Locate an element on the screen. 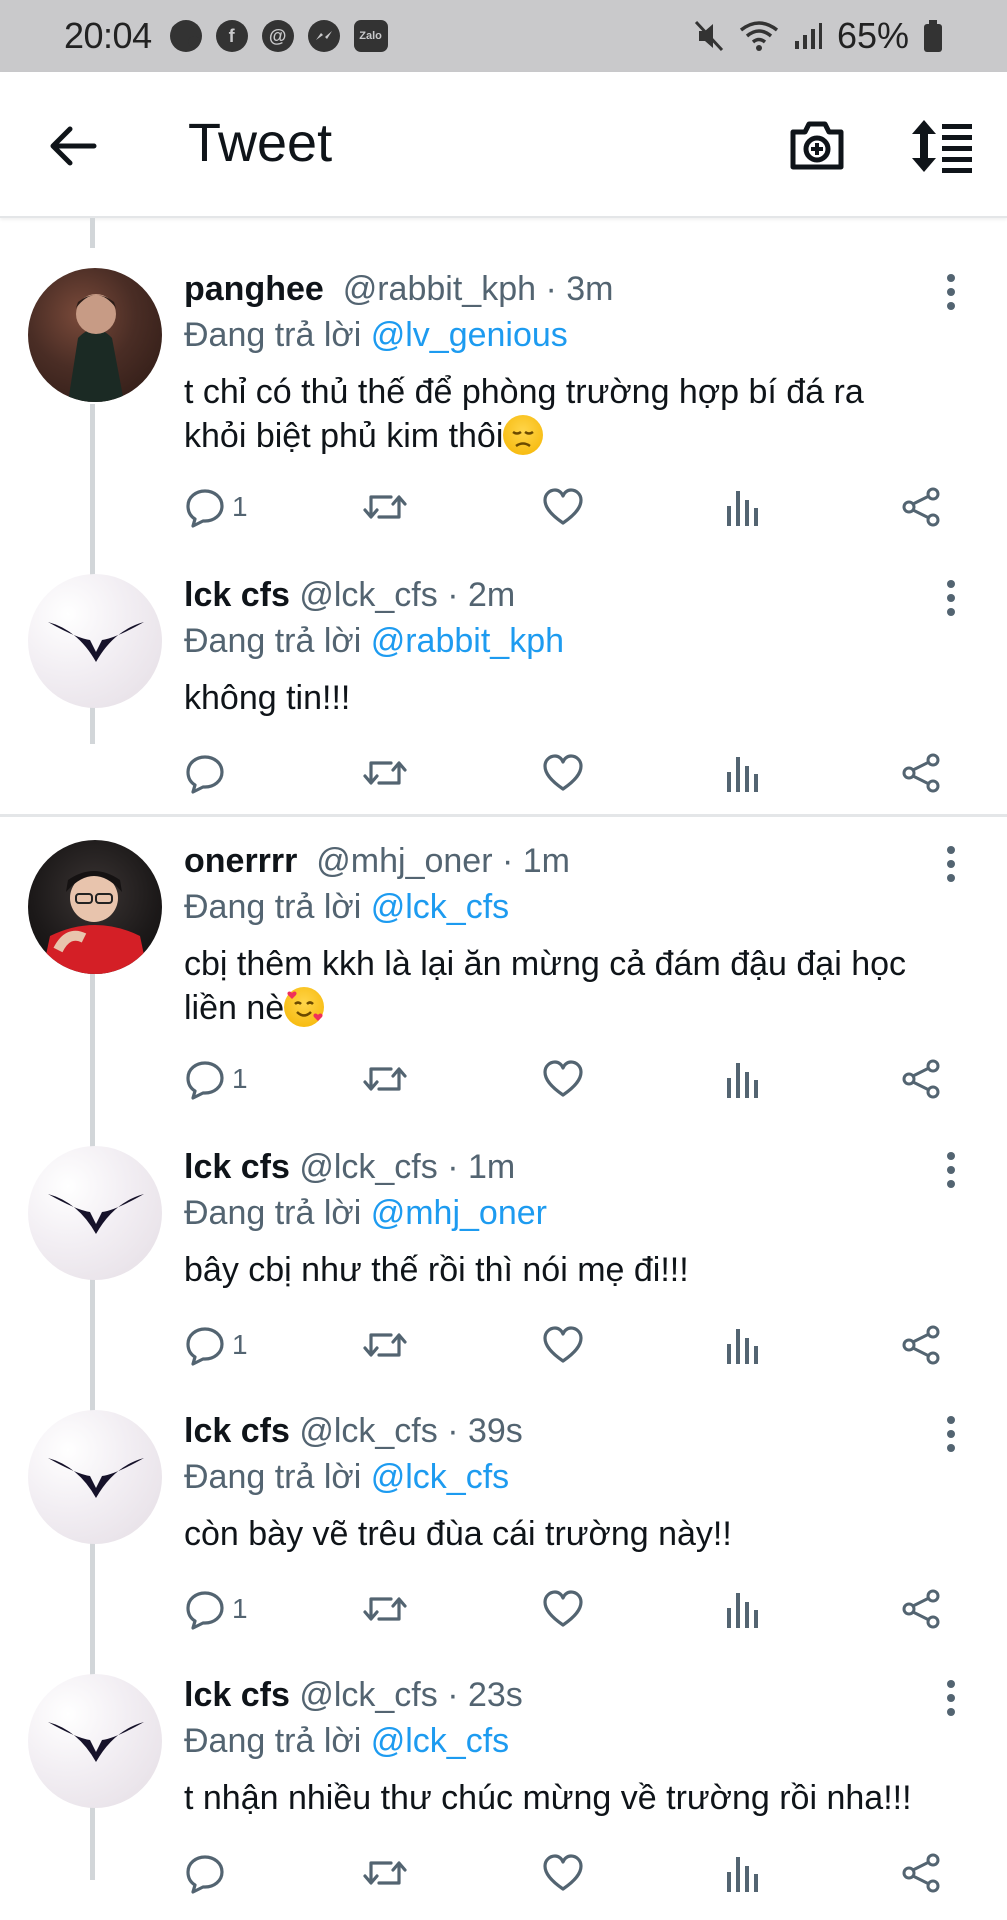  camera-plus-icon is located at coordinates (817, 145).